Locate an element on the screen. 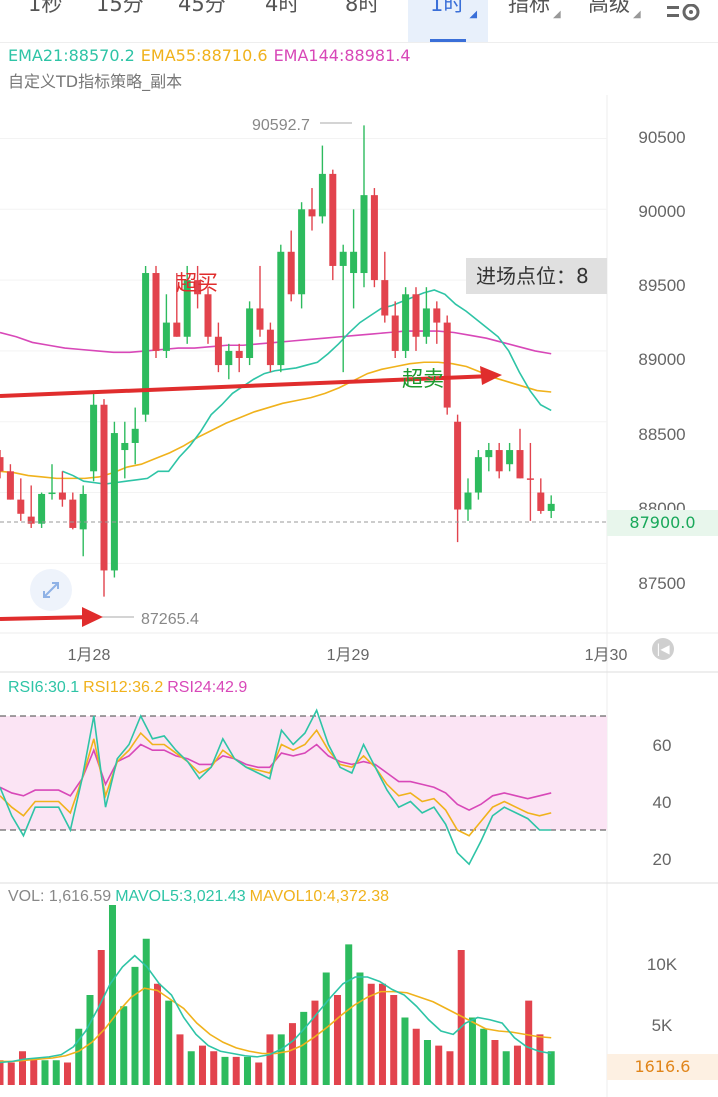  price-tick: 89500 is located at coordinates (661, 285).